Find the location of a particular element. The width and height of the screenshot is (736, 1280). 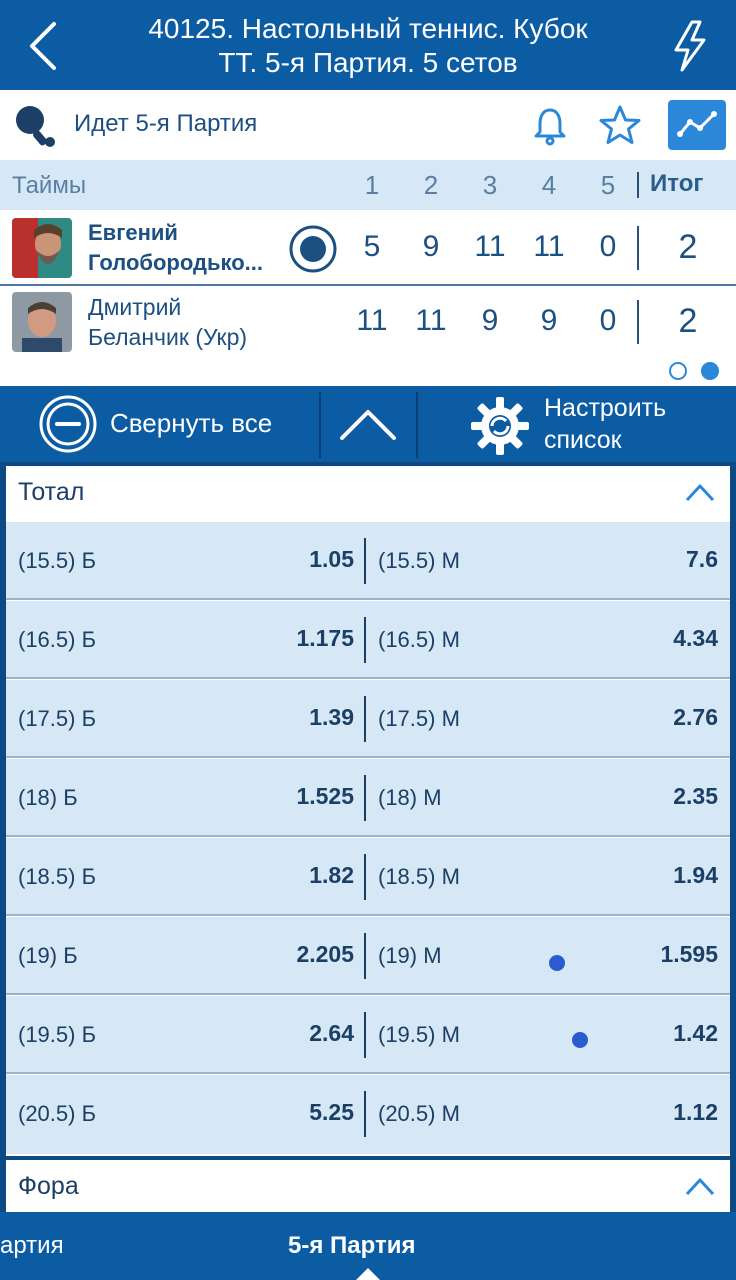

set-number: 2 is located at coordinates (431, 185).